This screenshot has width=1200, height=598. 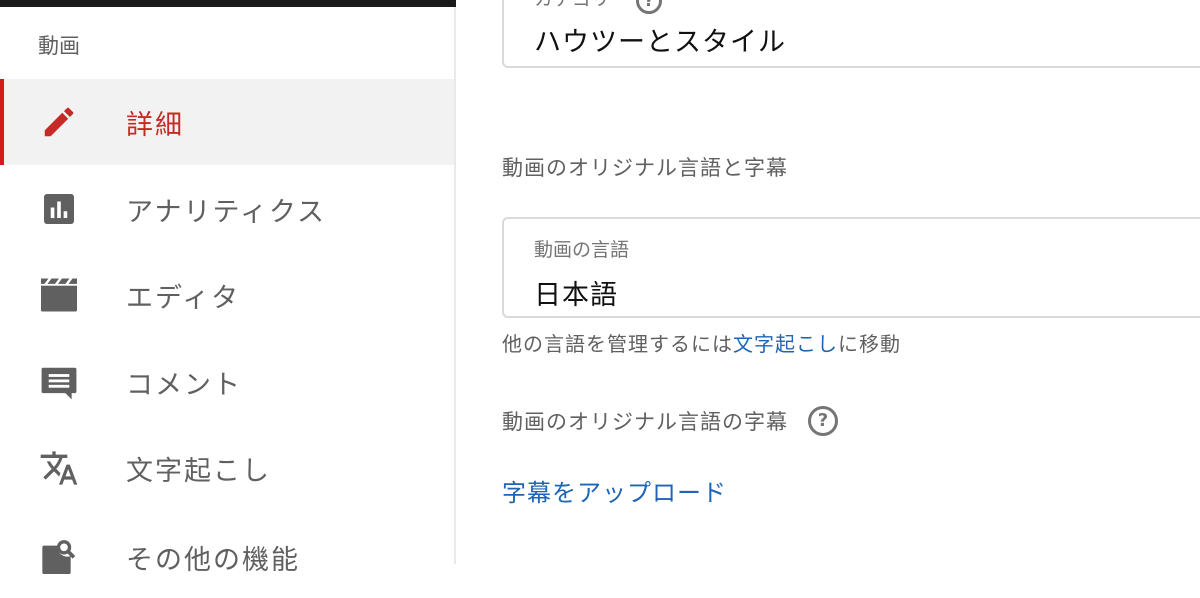 I want to click on clapperboard-icon, so click(x=59, y=295).